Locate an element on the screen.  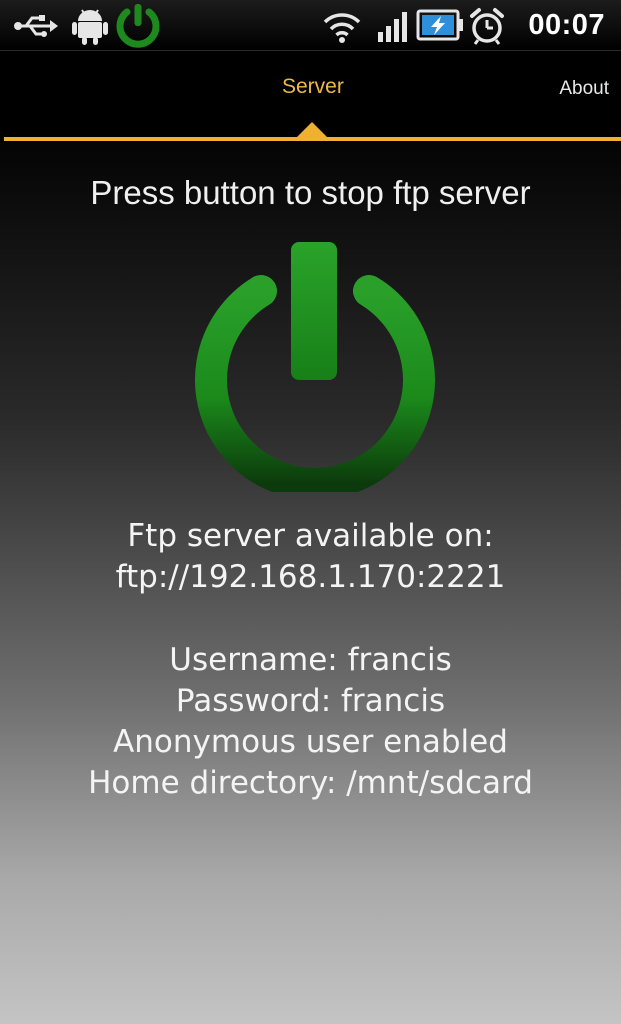
usb-icon is located at coordinates (36, 26).